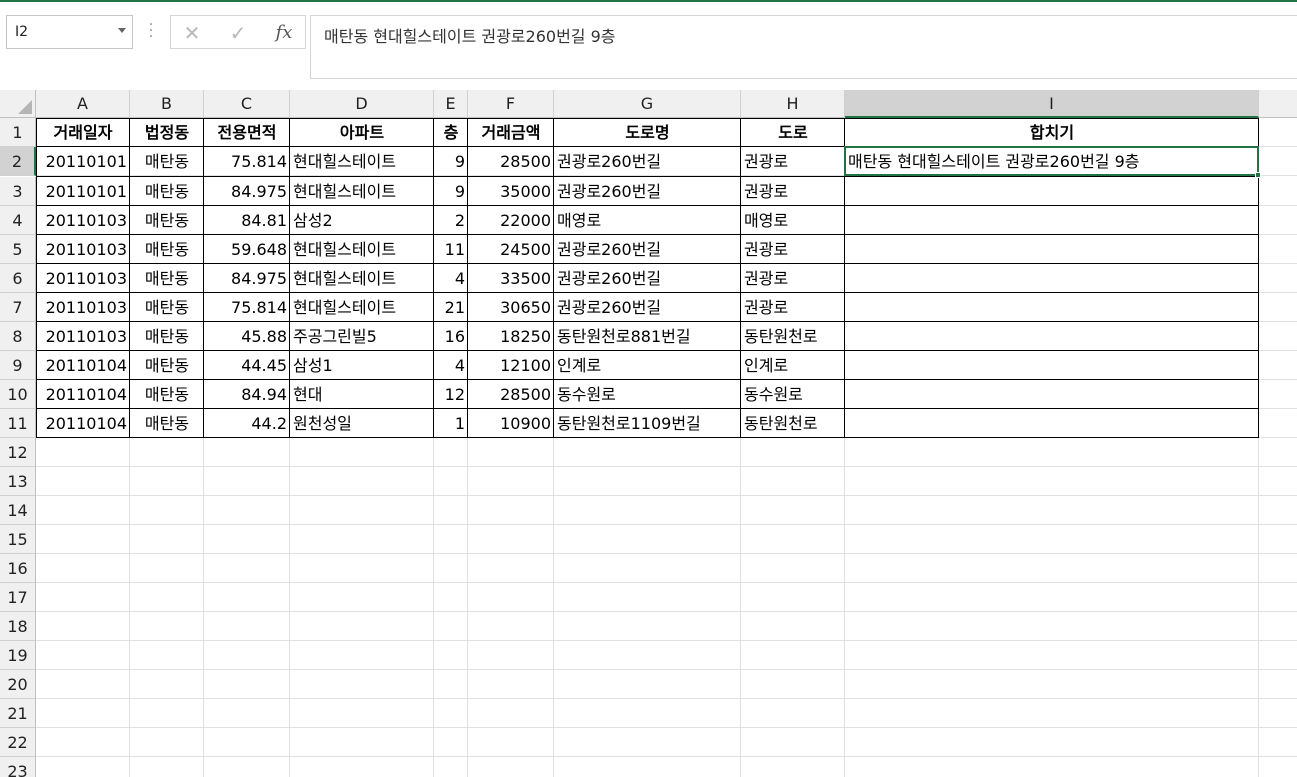  I want to click on column-header-a: A, so click(83, 104).